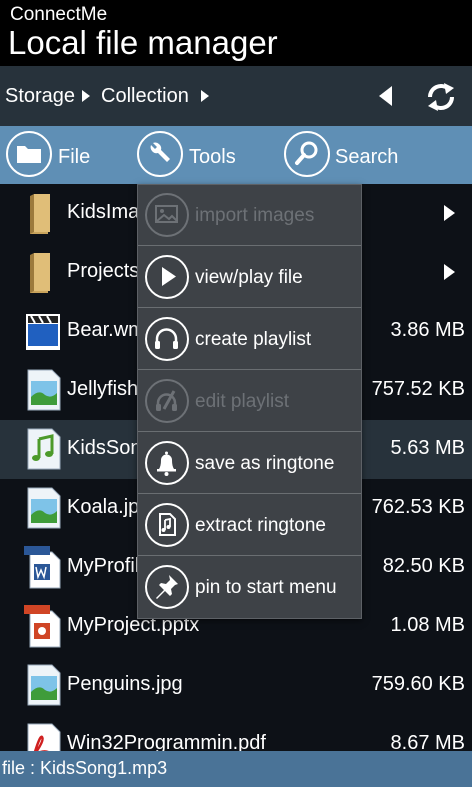 The image size is (472, 787). I want to click on breadcrumb: Storage Collection, so click(236, 96).